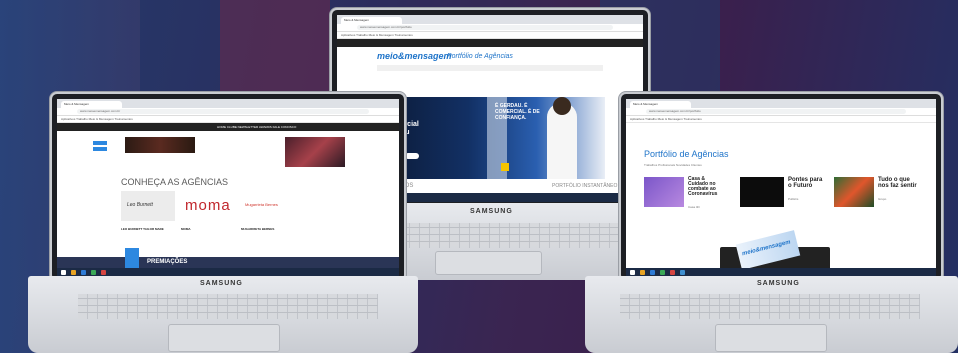  I want to click on premiacoes-label: PREMIAÇÕES, so click(167, 262).